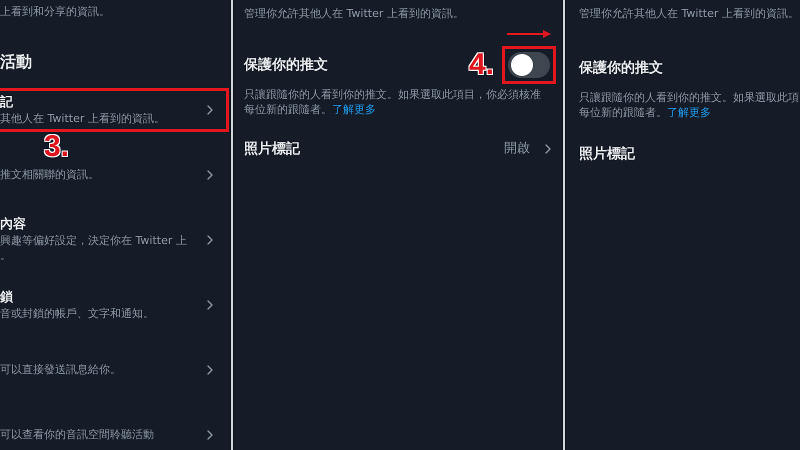  I want to click on settings-item: 可以直接發送訊息給你。, so click(114, 370).